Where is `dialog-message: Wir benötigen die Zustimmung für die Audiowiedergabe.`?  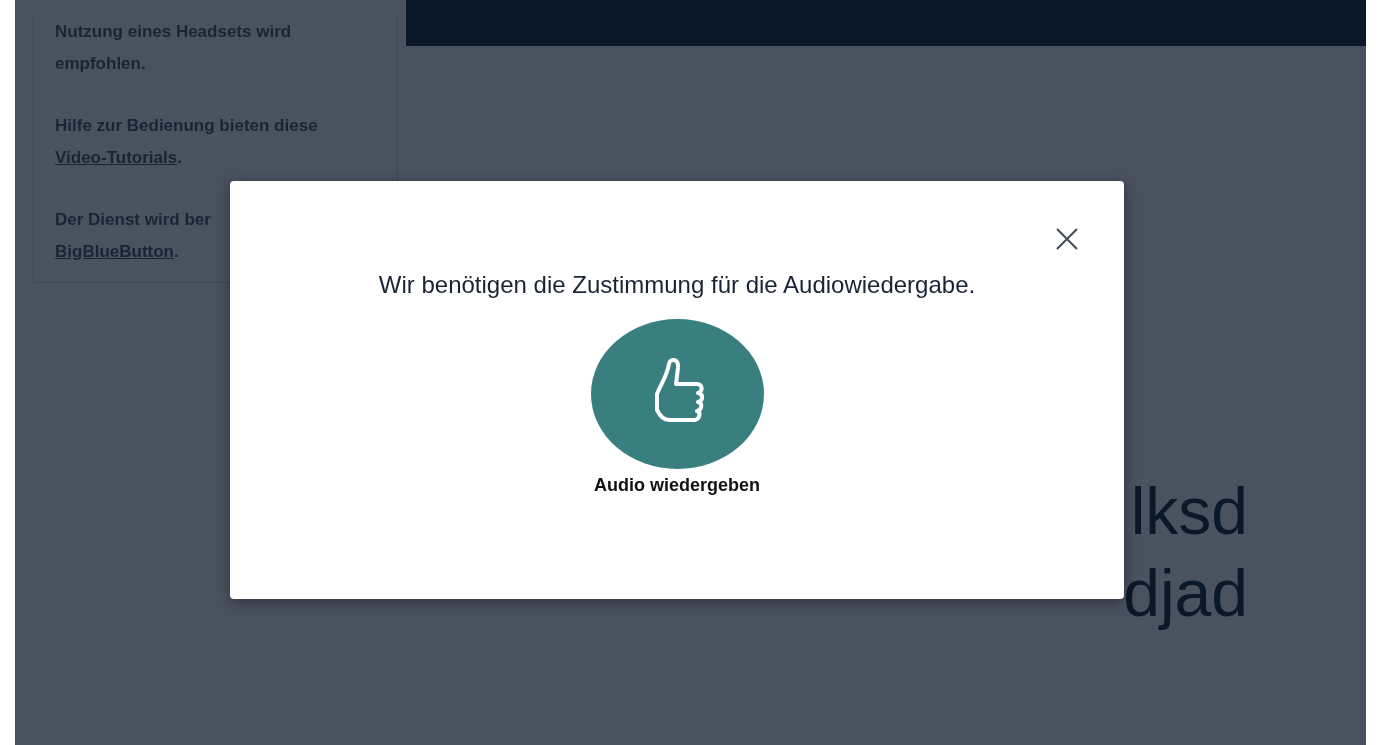 dialog-message: Wir benötigen die Zustimmung für die Audiowiedergabe. is located at coordinates (677, 285).